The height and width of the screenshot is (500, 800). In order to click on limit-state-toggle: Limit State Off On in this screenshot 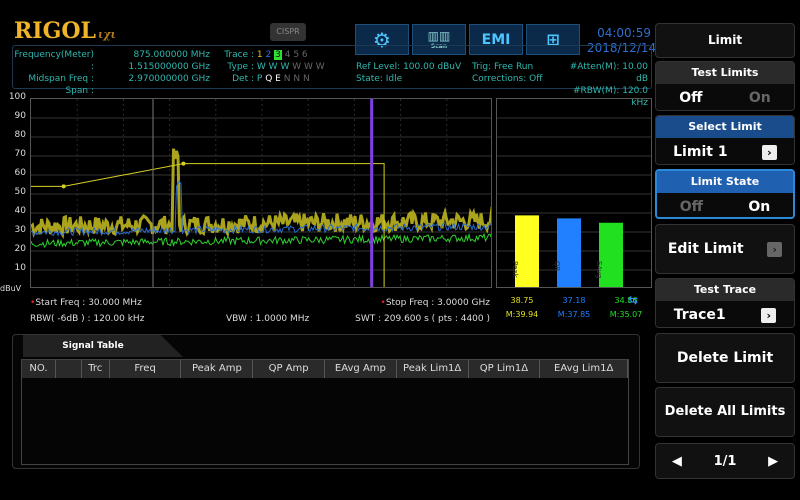, I will do `click(725, 194)`.